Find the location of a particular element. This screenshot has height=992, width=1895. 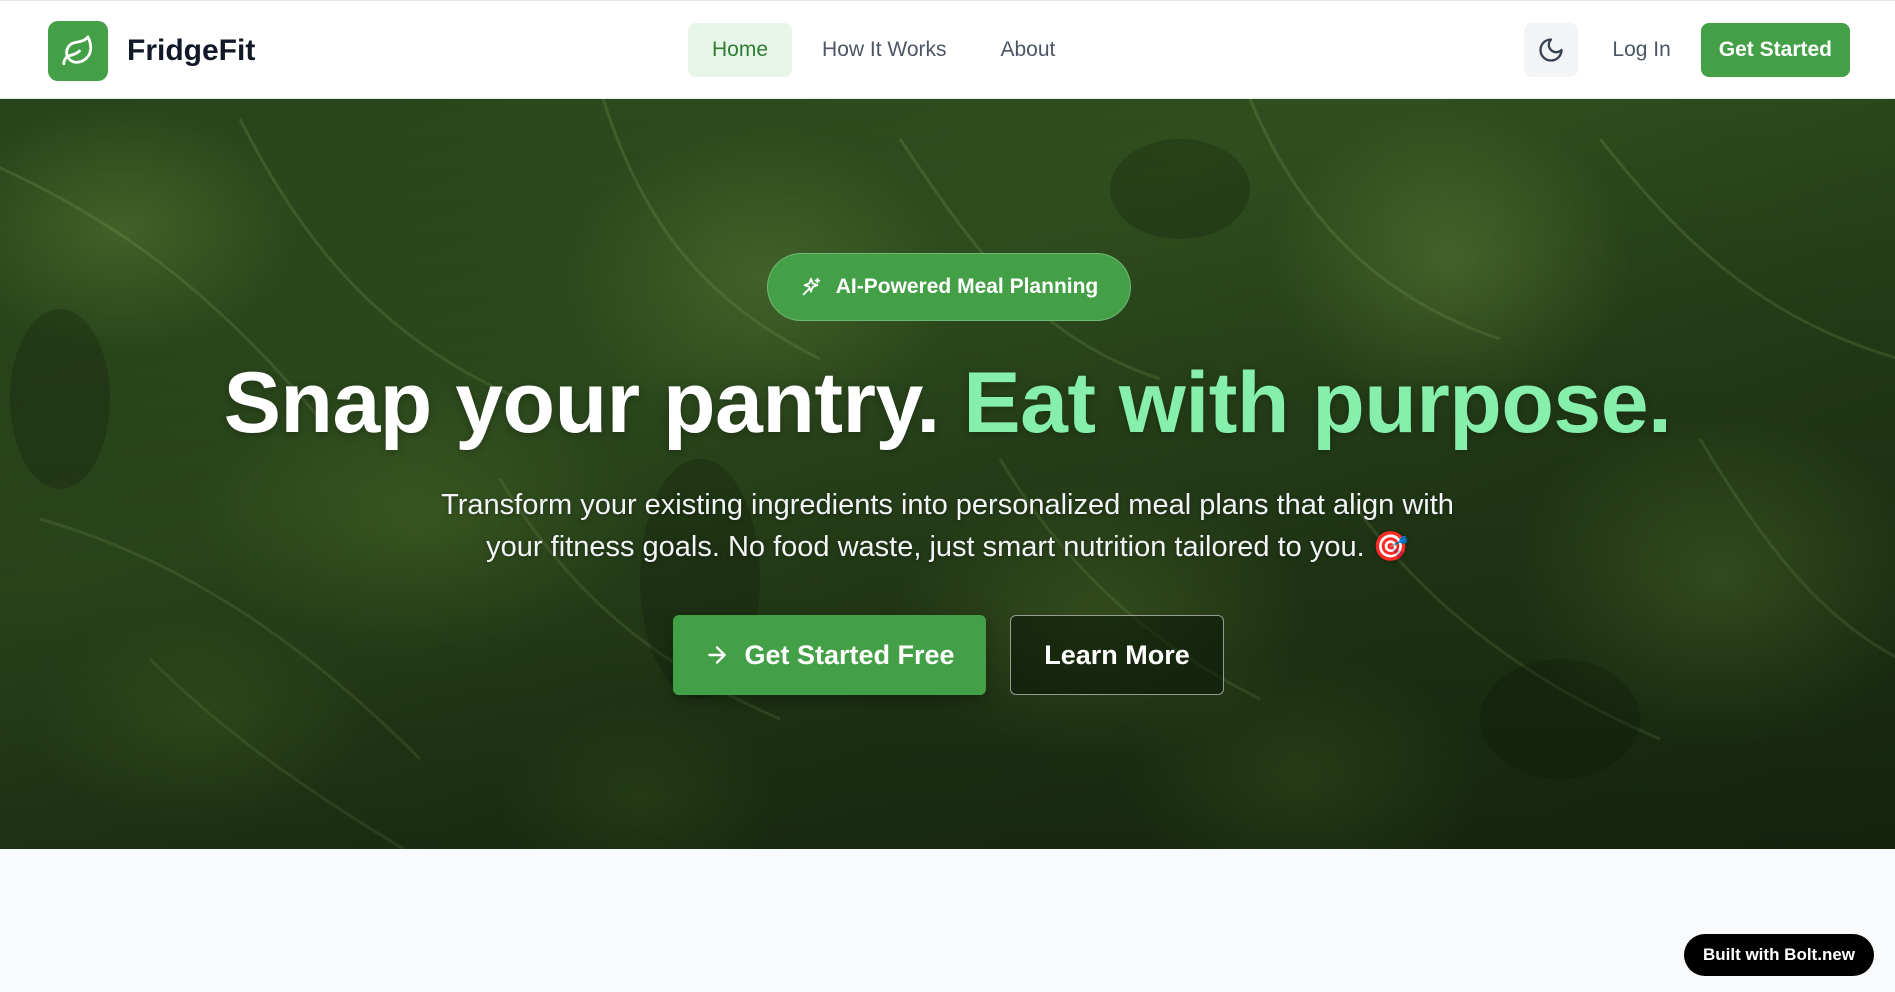

learn-more-button: Learn More is located at coordinates (1117, 655).